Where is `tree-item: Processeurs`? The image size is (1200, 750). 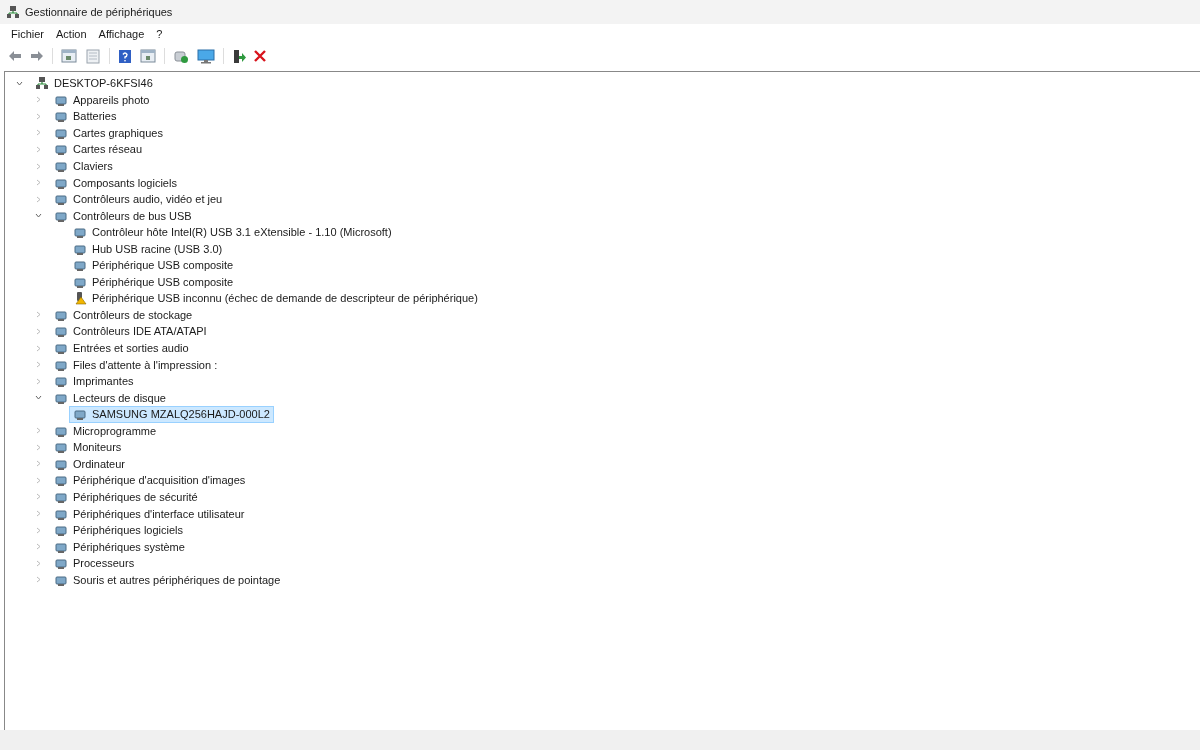 tree-item: Processeurs is located at coordinates (94, 563).